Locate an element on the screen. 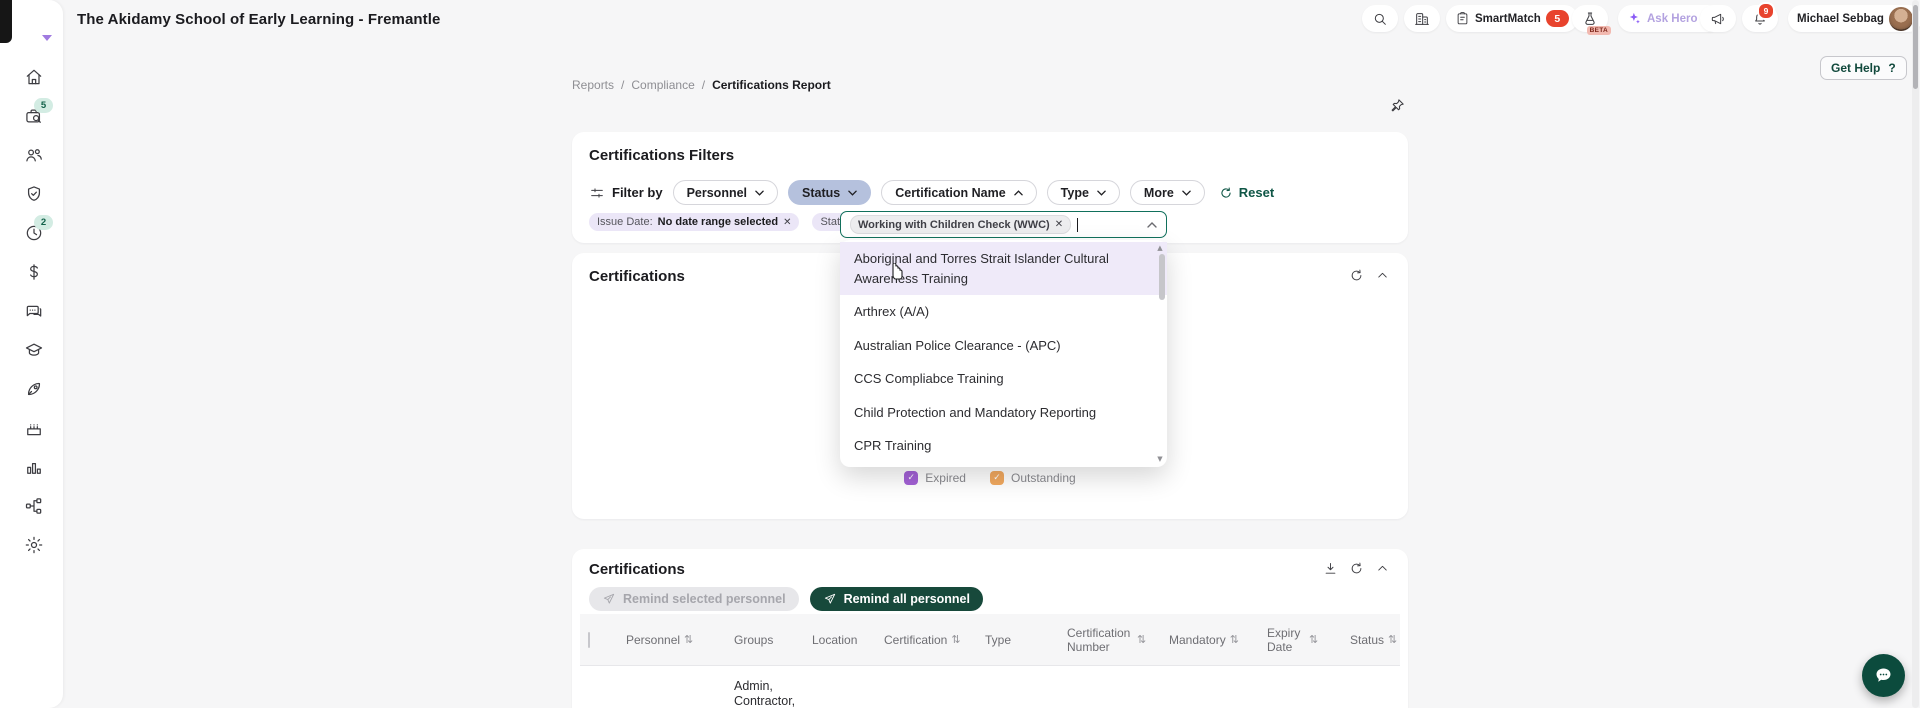 The image size is (1920, 708). user-menu-button: Michael Sebbag is located at coordinates (1854, 18).